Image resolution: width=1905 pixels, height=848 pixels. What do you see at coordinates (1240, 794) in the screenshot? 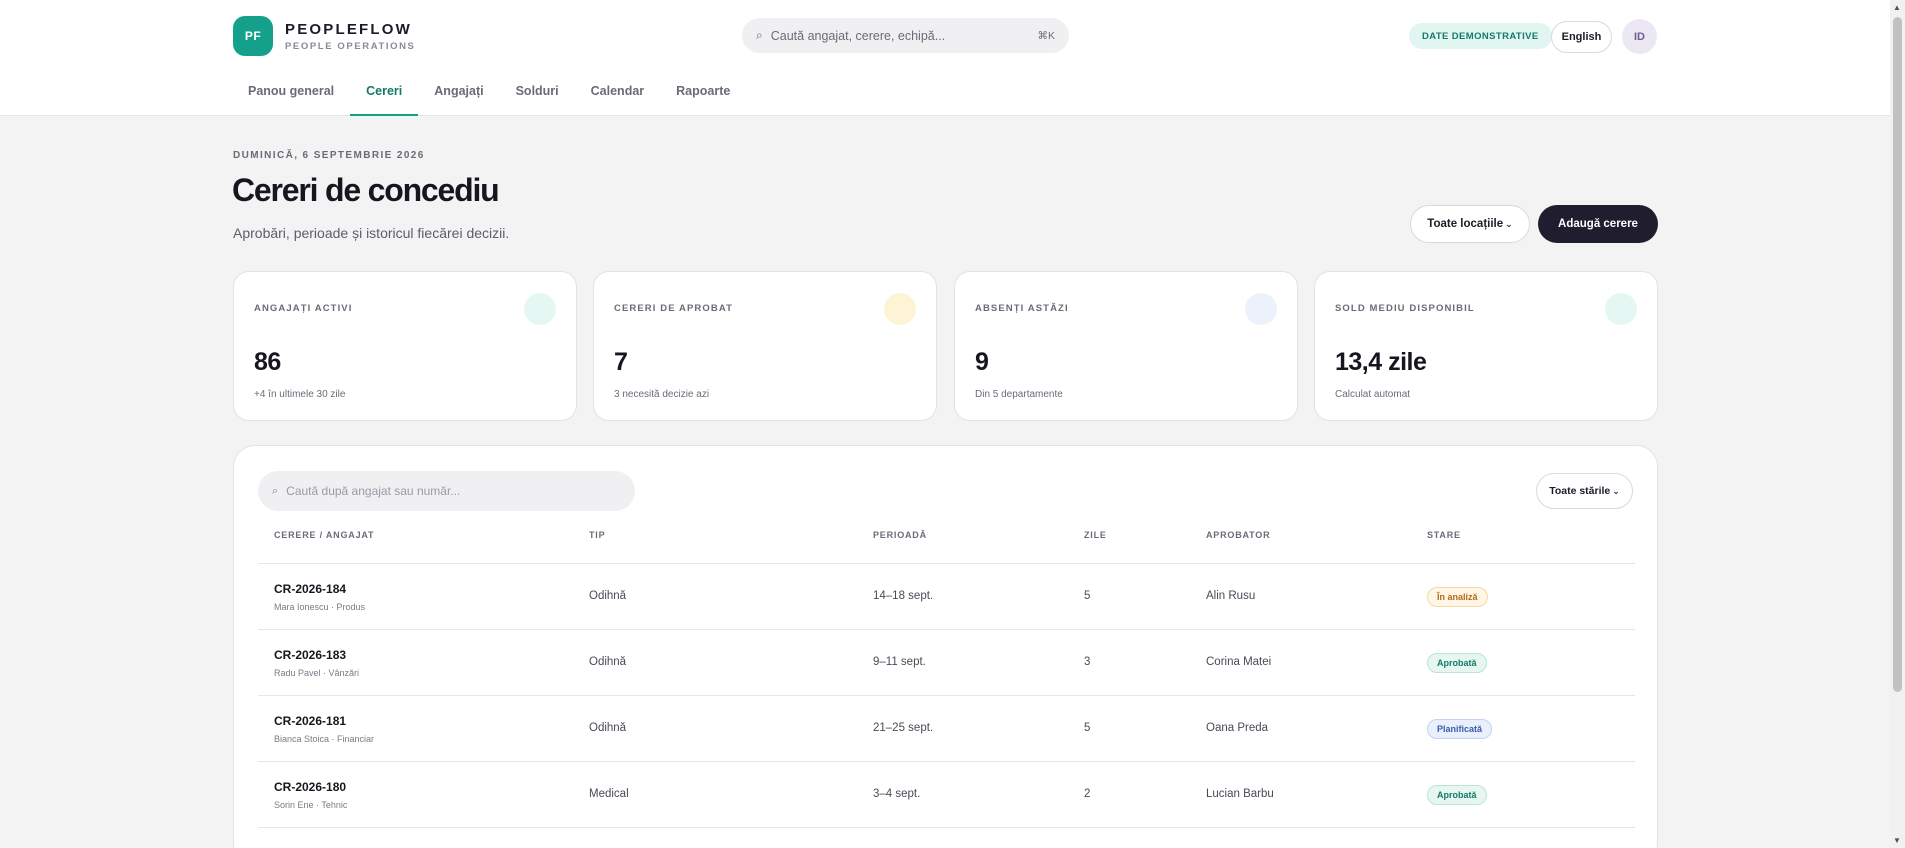
I see `request-approver: Lucian Barbu` at bounding box center [1240, 794].